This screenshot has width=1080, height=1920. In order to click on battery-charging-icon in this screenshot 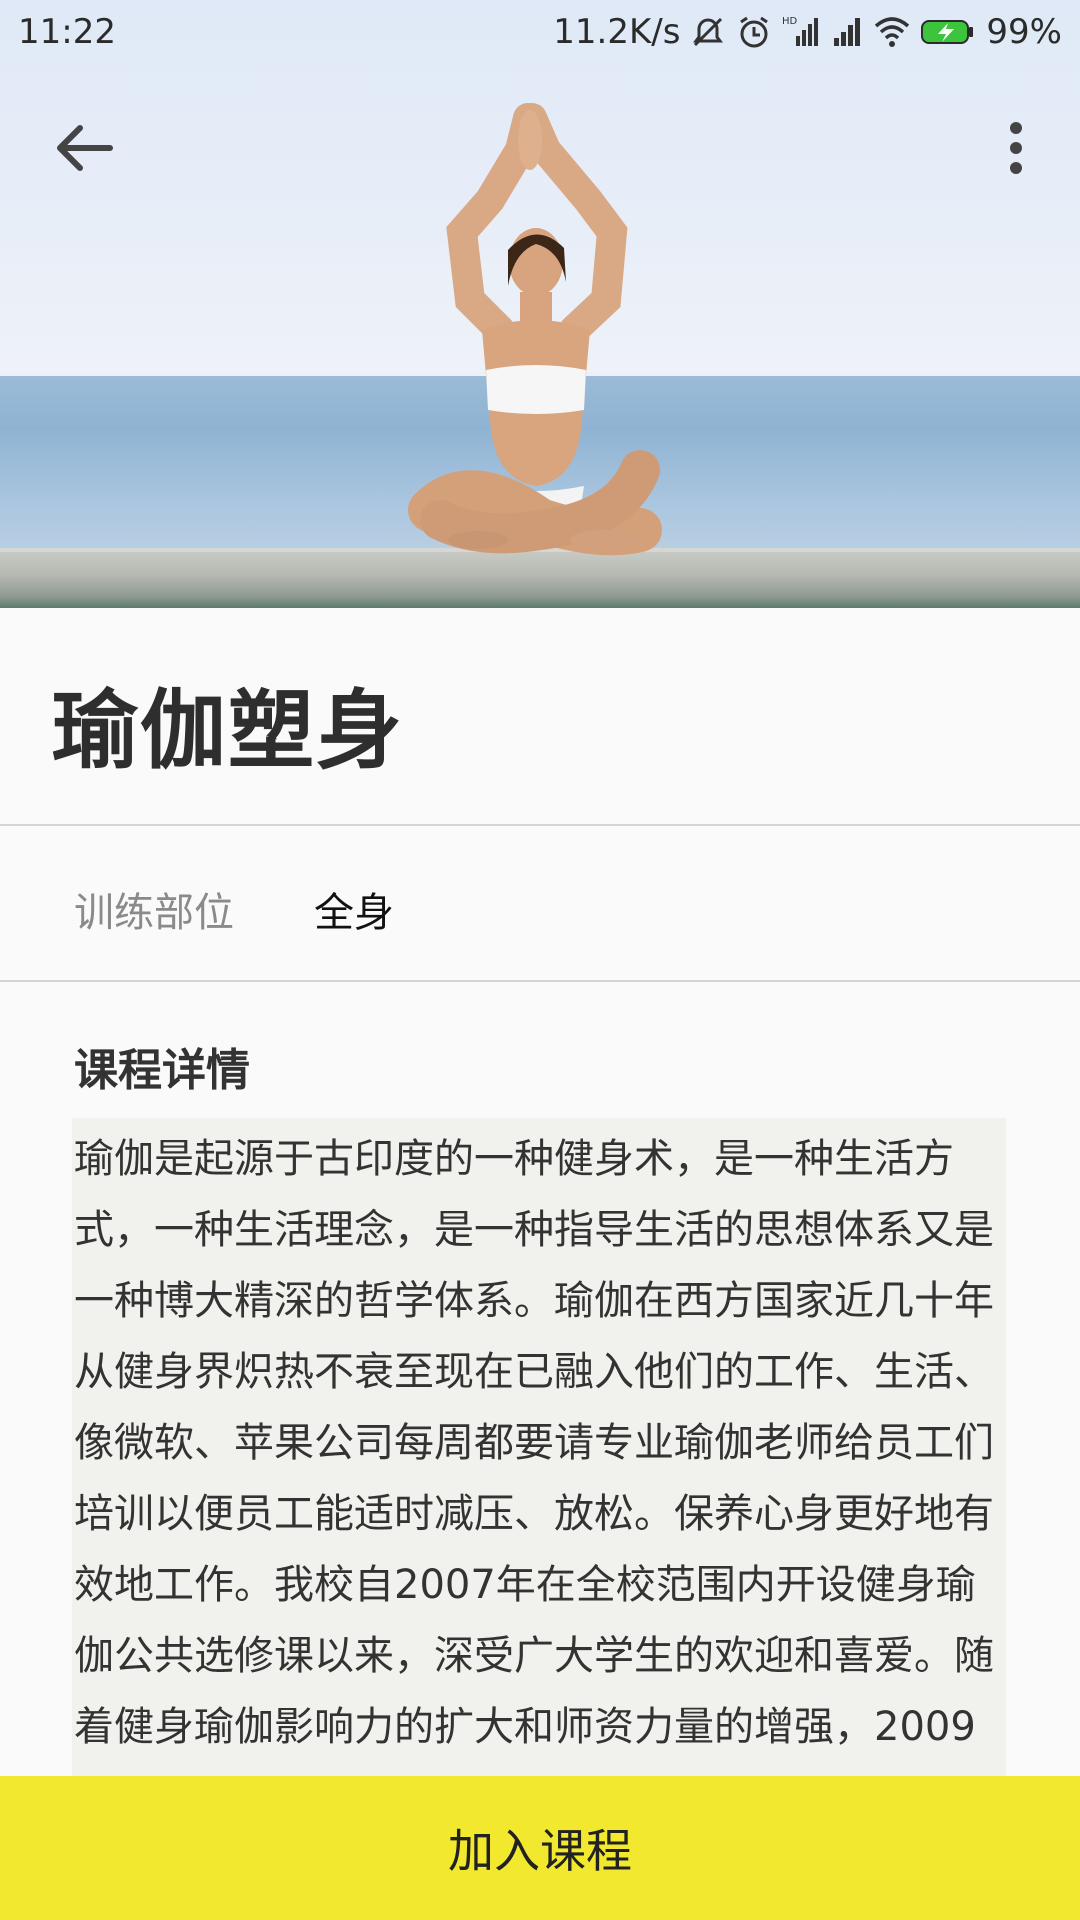, I will do `click(947, 32)`.